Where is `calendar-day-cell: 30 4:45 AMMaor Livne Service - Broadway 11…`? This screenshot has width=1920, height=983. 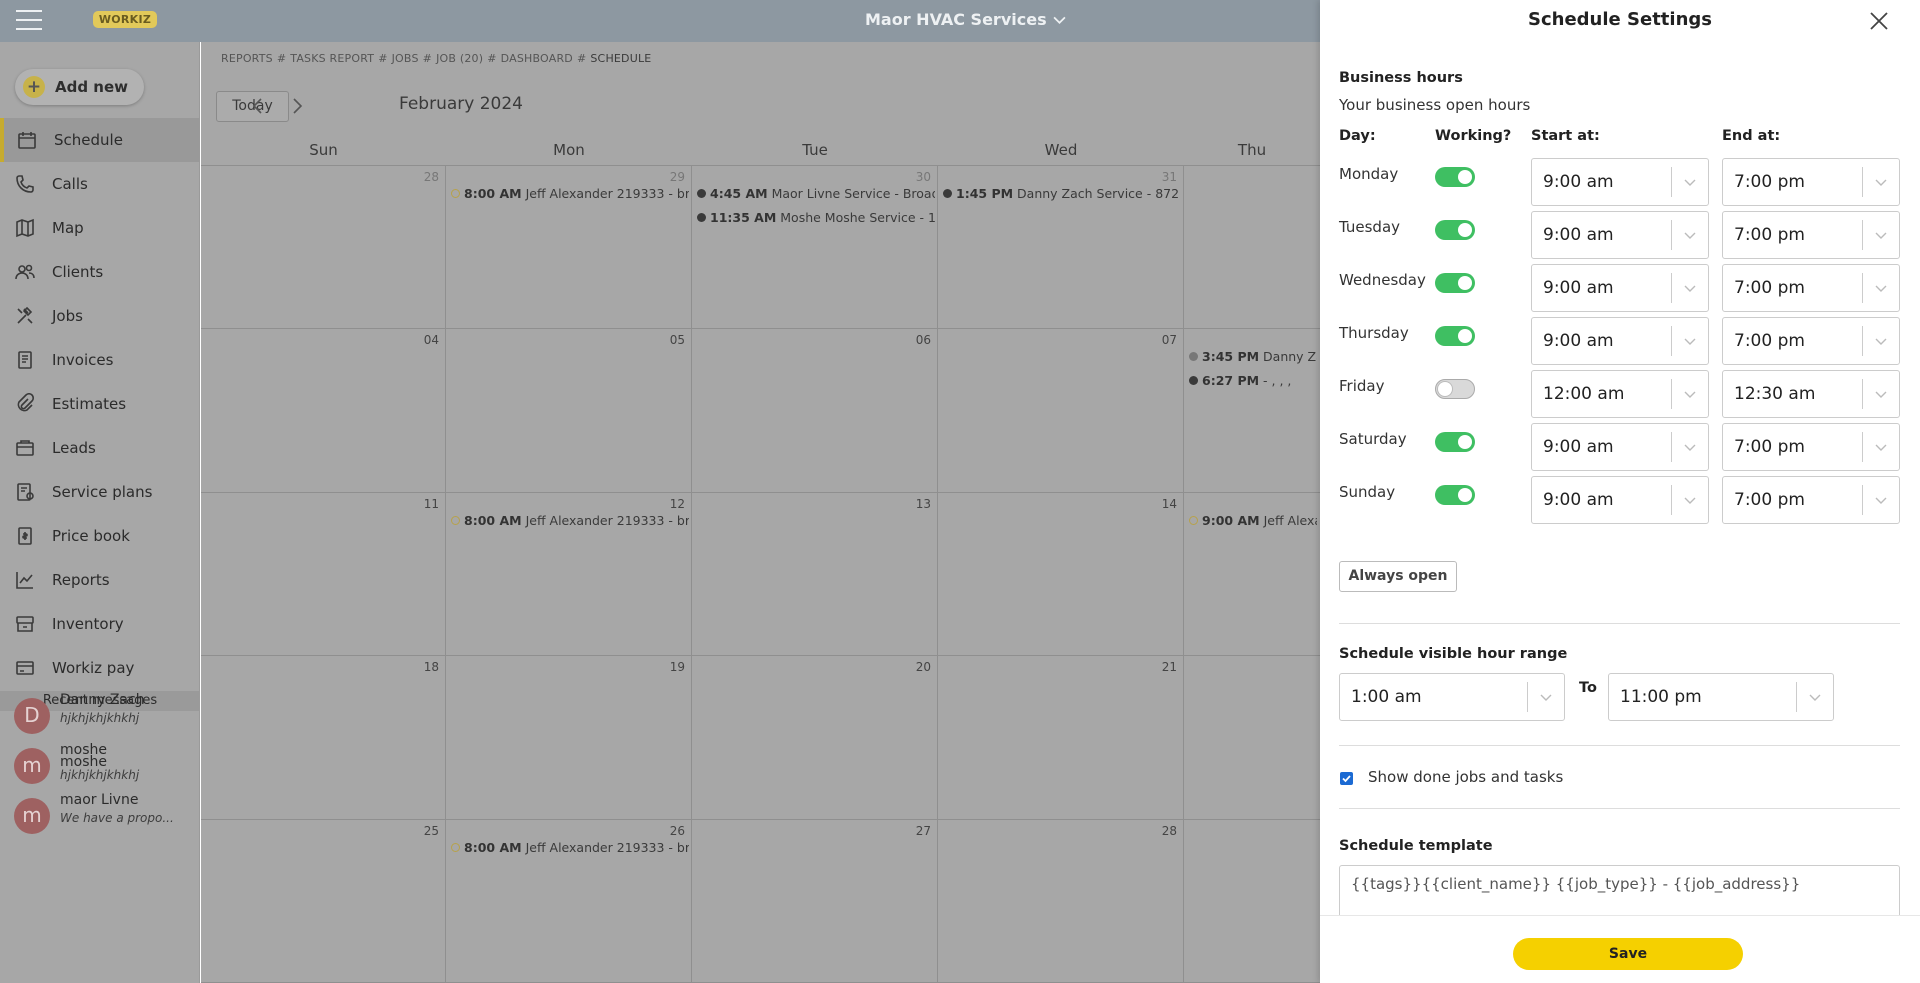
calendar-day-cell: 30 4:45 AMMaor Livne Service - Broadway 11… is located at coordinates (815, 248).